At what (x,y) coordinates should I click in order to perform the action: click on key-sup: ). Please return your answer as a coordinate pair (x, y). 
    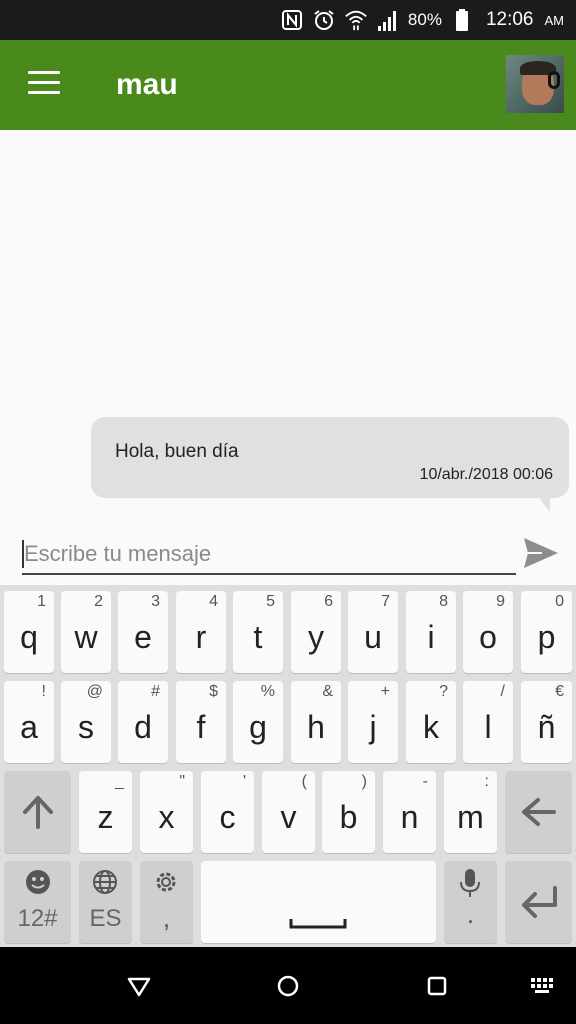
    Looking at the image, I should click on (364, 781).